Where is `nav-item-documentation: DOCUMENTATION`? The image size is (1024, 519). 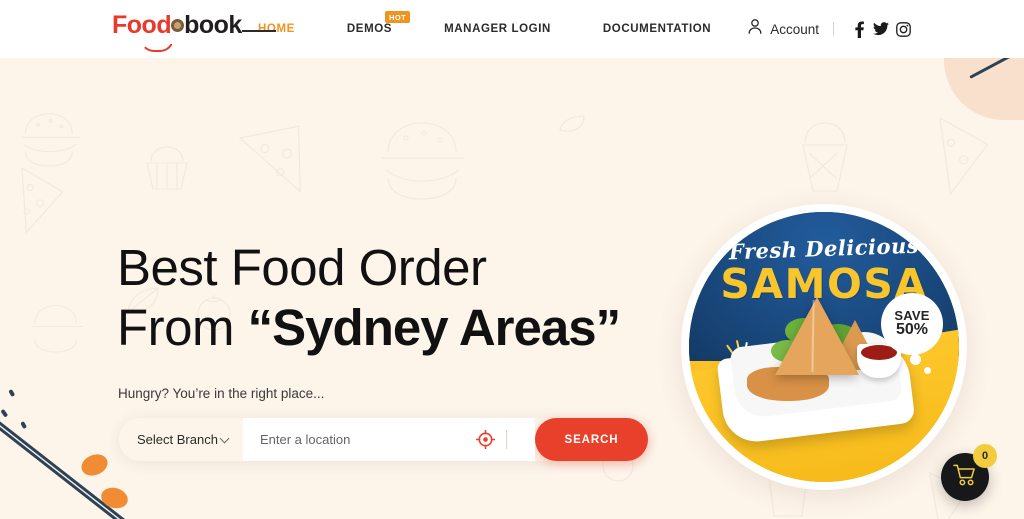
nav-item-documentation: DOCUMENTATION is located at coordinates (657, 29).